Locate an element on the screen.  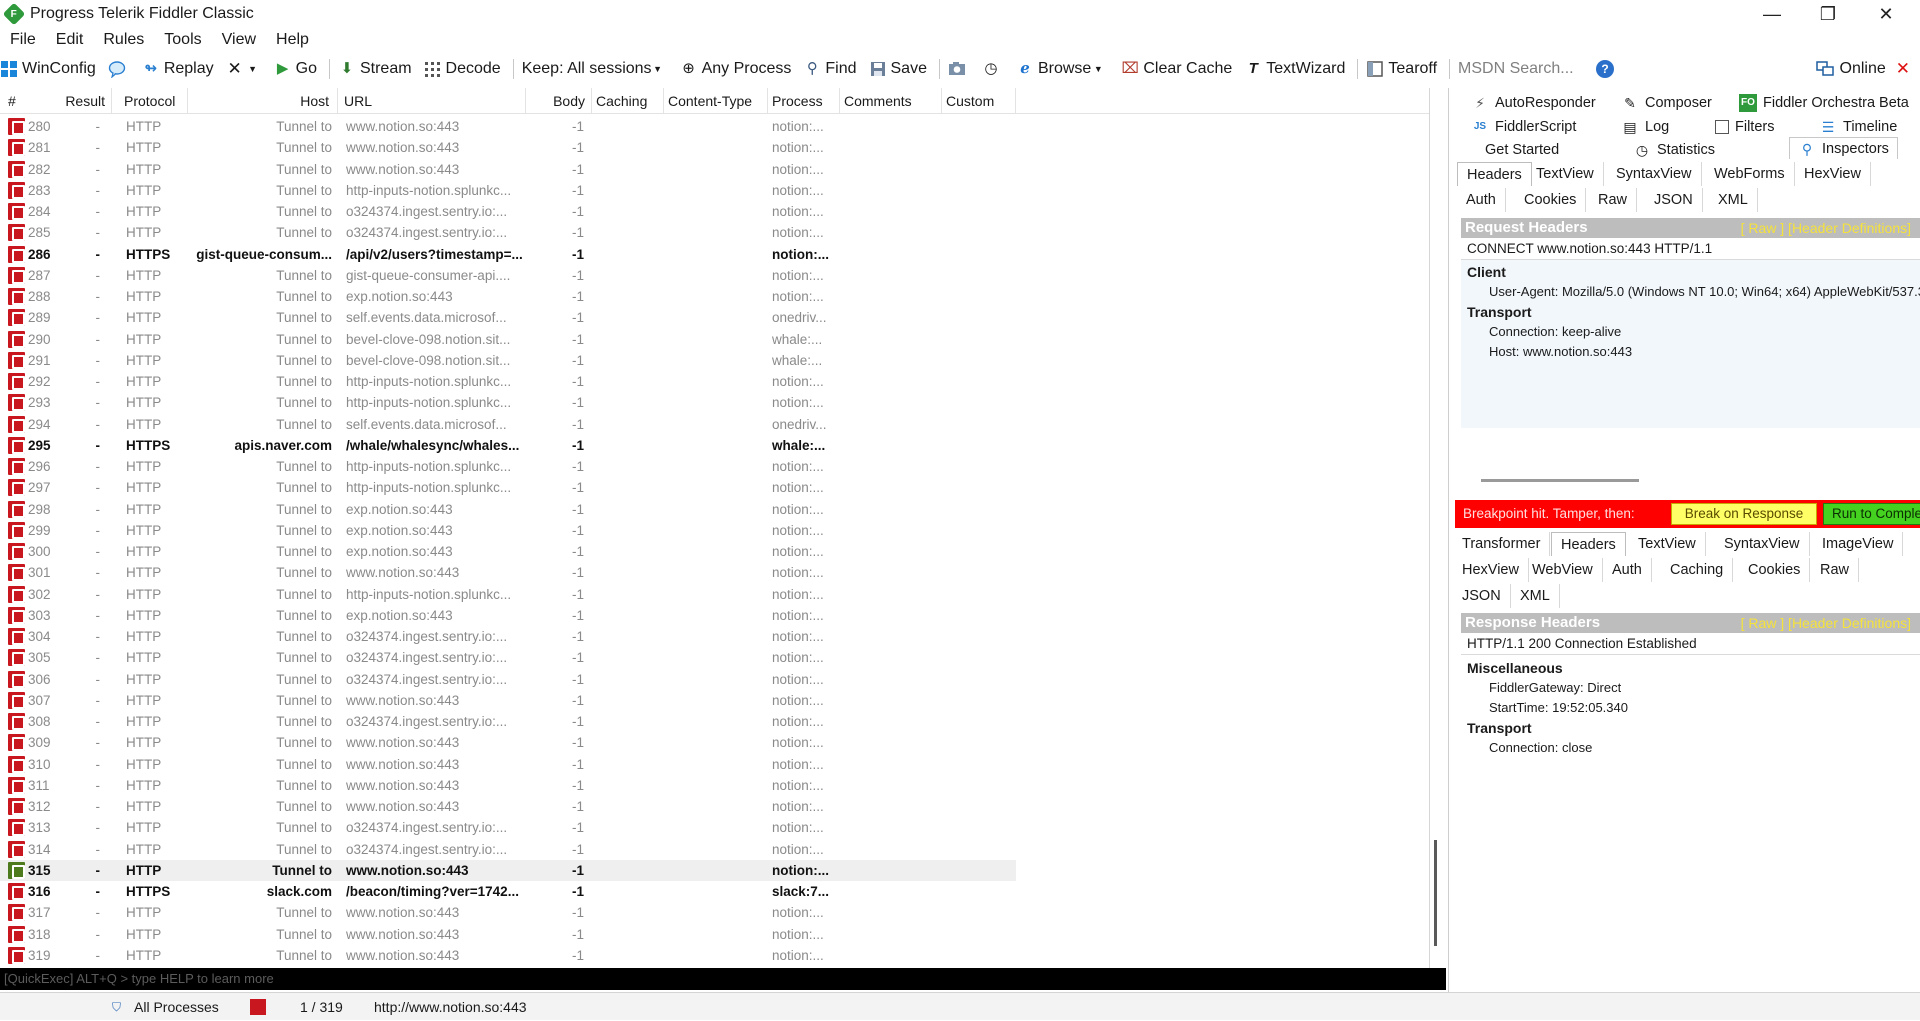
resp-tab-headers: Headers is located at coordinates (1588, 544).